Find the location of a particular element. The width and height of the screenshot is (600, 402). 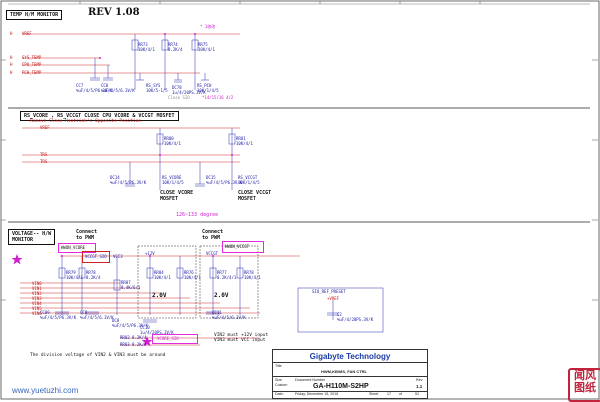

resistor-label: RR77 8.2K/4/1 is located at coordinates (227, 275).